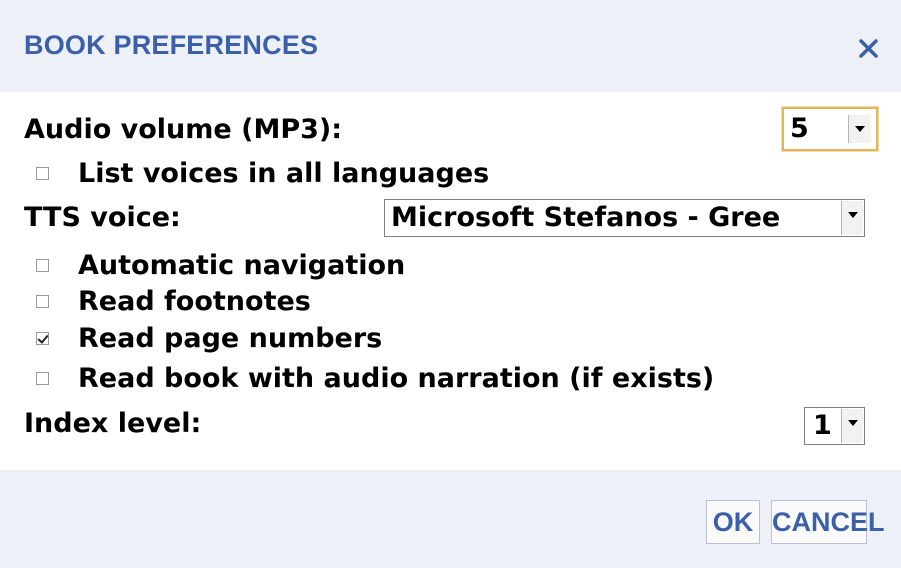 Image resolution: width=901 pixels, height=568 pixels. I want to click on tts-voice-select: Microsoft Stefanos - Gree, so click(624, 218).